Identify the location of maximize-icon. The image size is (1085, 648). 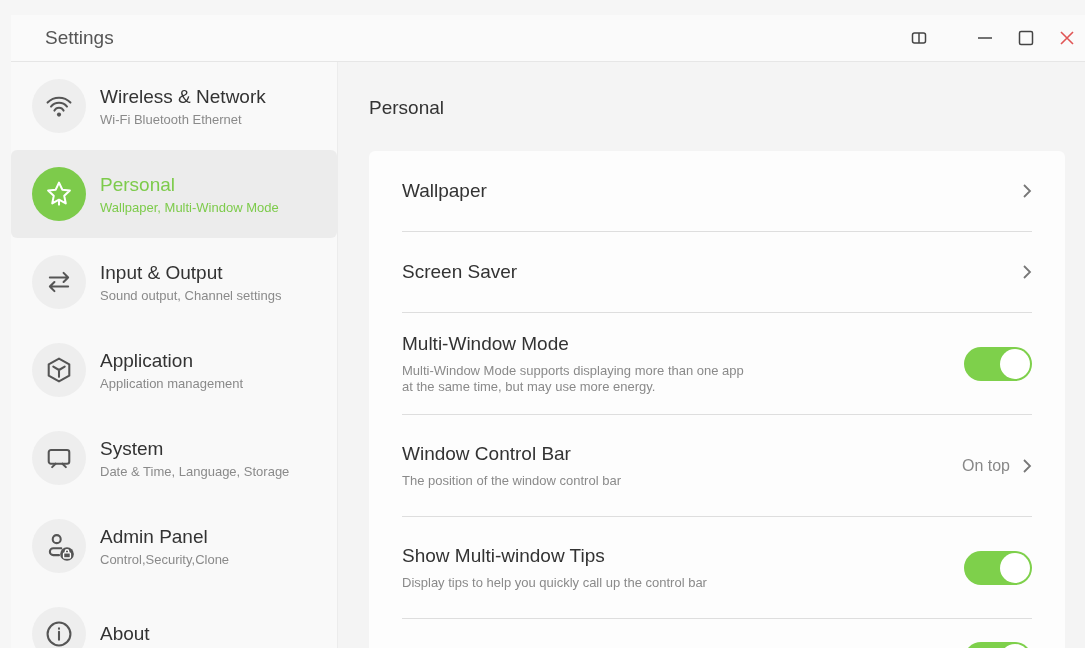
(1026, 38).